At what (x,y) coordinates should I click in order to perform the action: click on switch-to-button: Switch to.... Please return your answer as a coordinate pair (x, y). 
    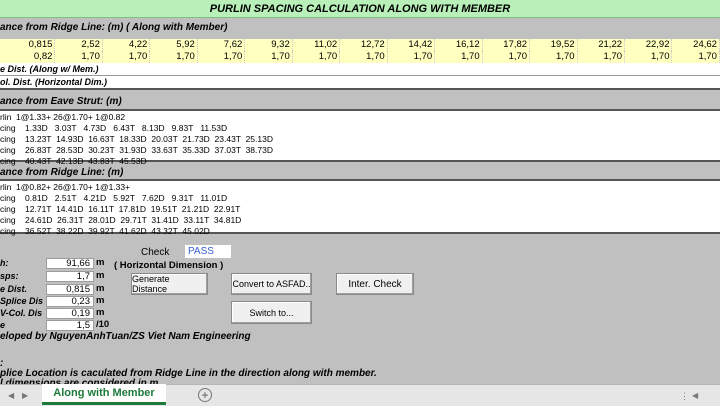
    Looking at the image, I should click on (271, 312).